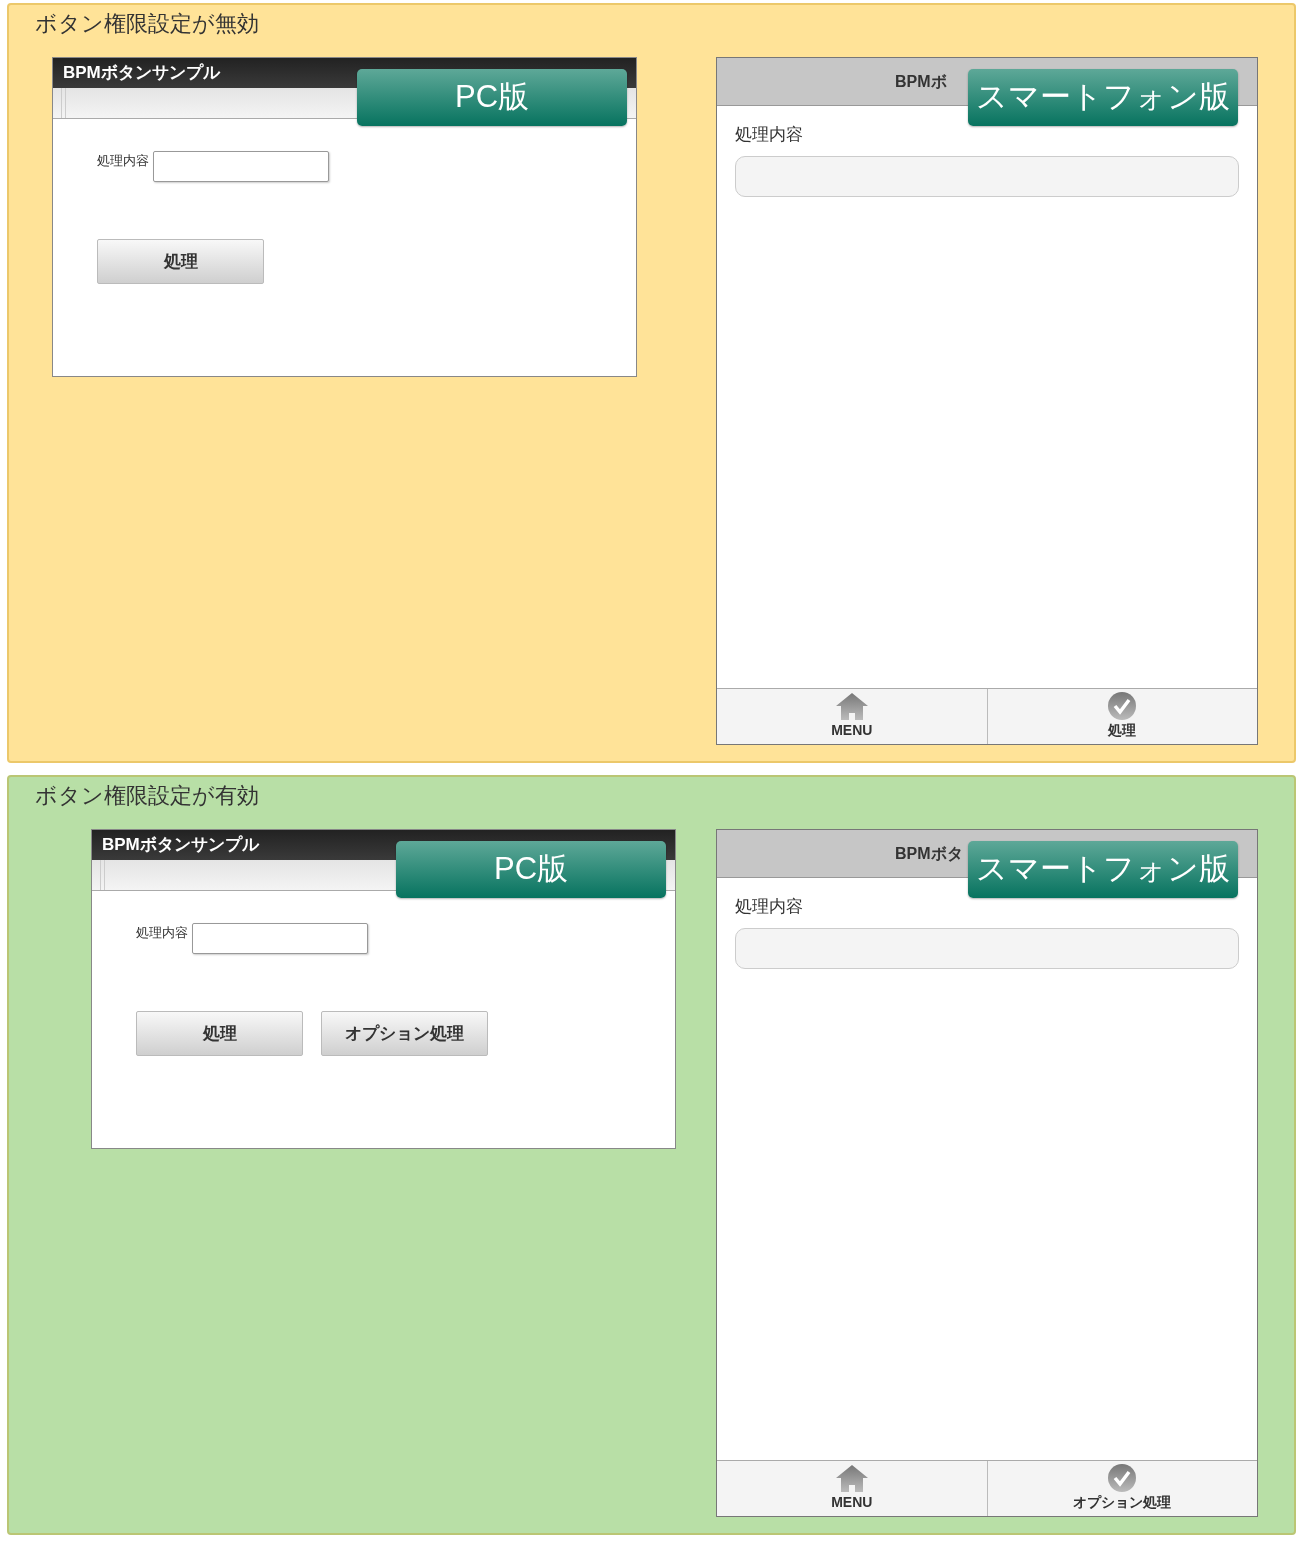  Describe the element at coordinates (404, 1033) in the screenshot. I see `action-button: オプション処理` at that location.